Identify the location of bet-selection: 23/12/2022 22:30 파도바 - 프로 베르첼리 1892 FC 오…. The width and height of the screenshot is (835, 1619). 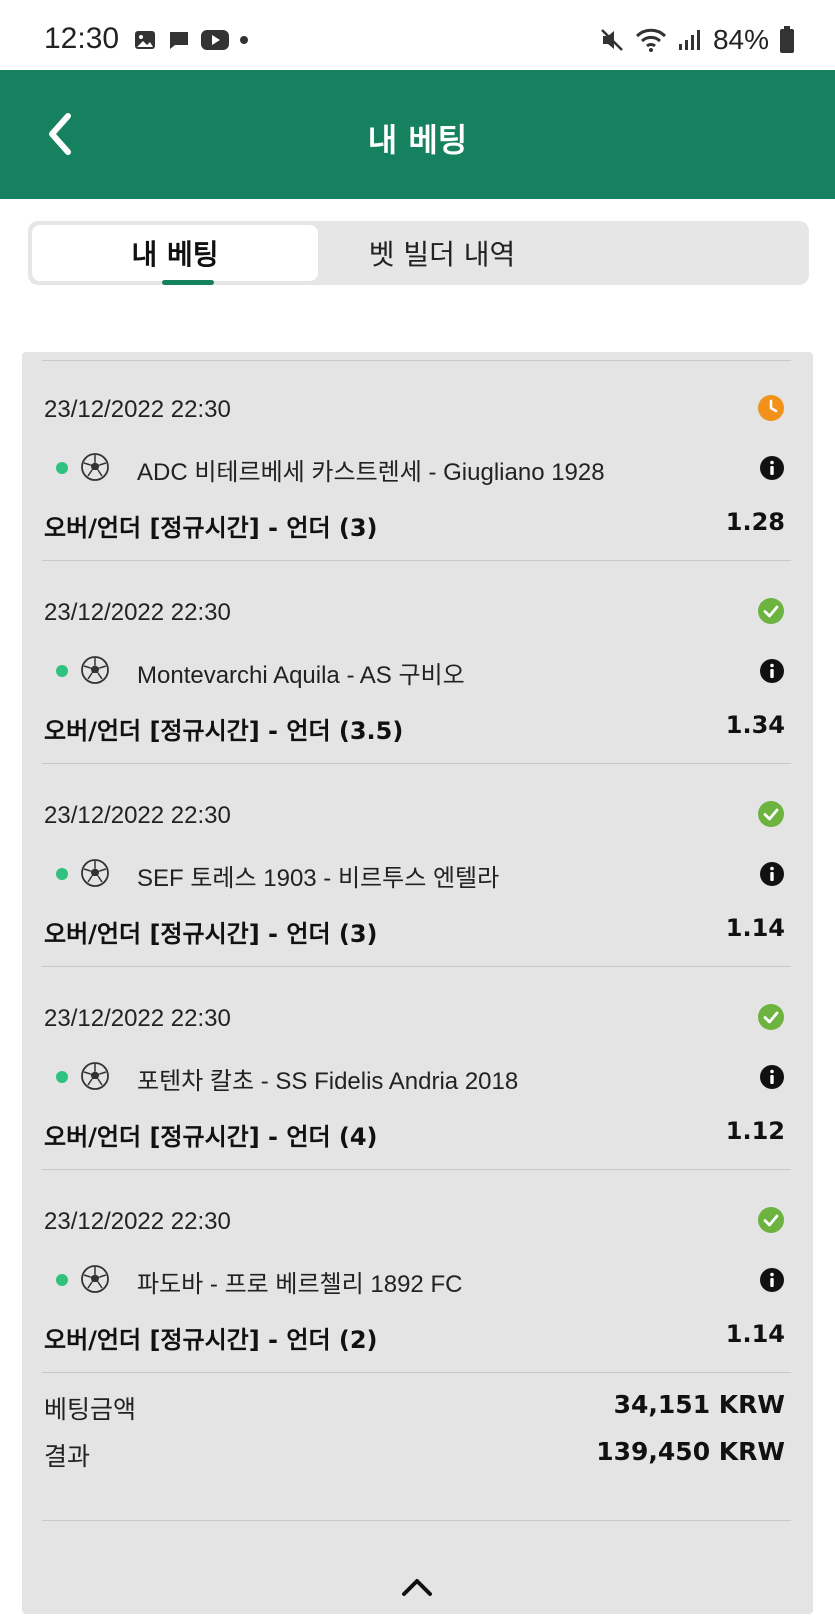
(417, 1269).